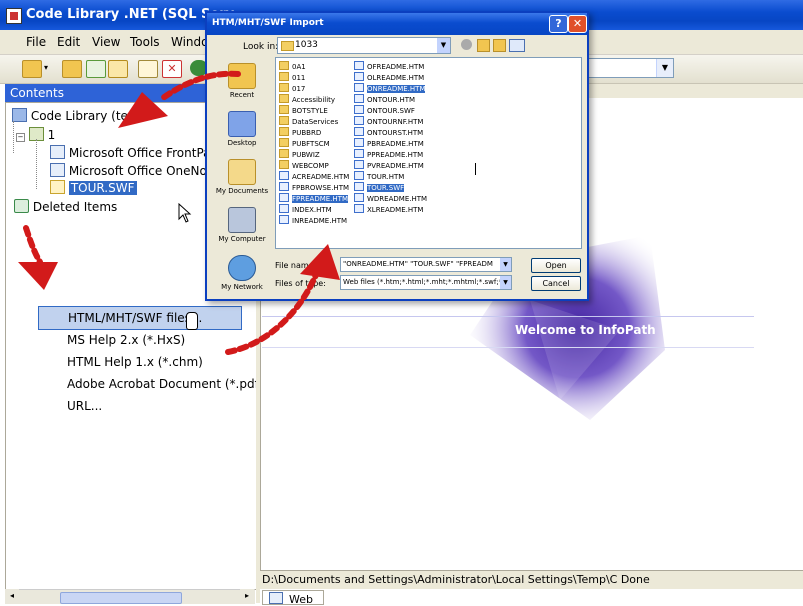 This screenshot has width=803, height=606. I want to click on tree-root: Code Library (test), so click(78, 115).